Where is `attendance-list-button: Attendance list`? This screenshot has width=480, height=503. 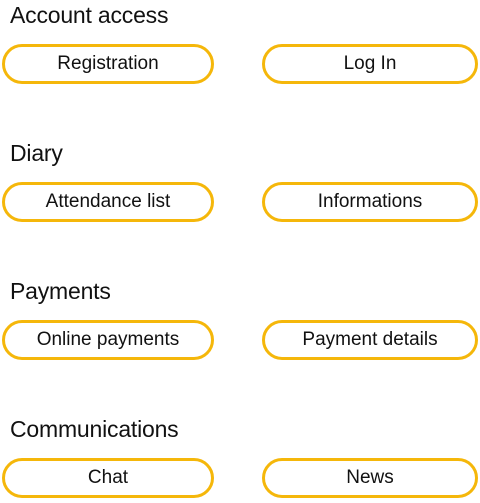 attendance-list-button: Attendance list is located at coordinates (108, 202).